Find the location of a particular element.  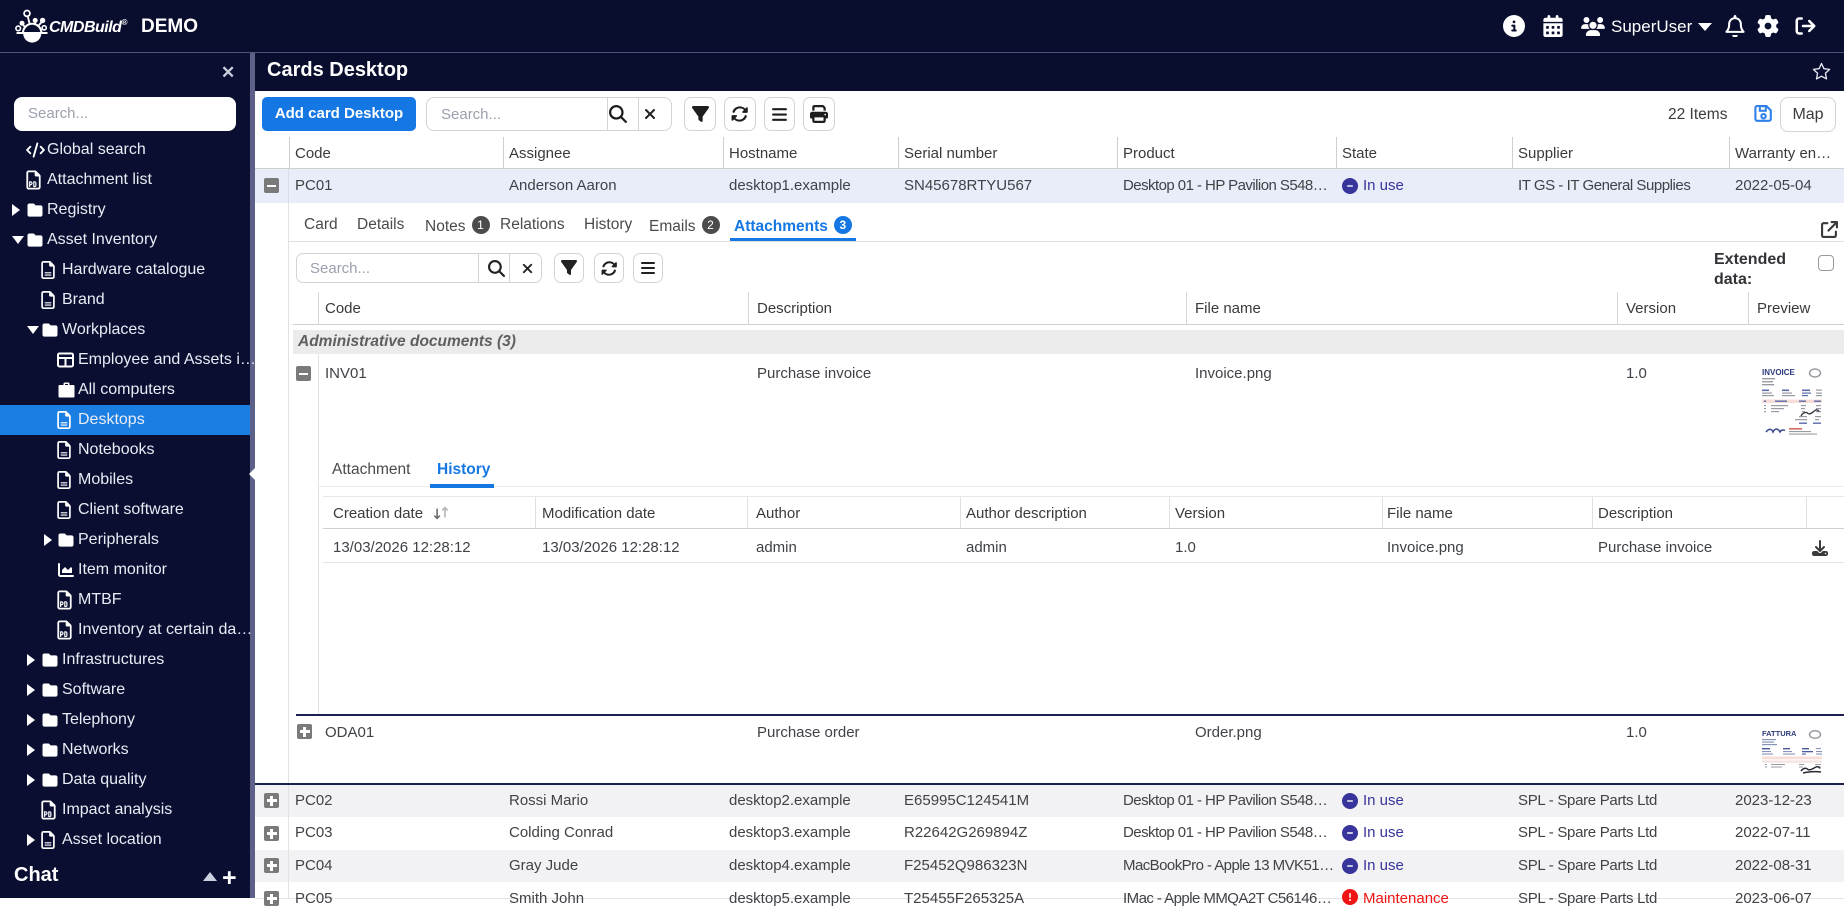

svg-text: INVOICE is located at coordinates (1779, 372).